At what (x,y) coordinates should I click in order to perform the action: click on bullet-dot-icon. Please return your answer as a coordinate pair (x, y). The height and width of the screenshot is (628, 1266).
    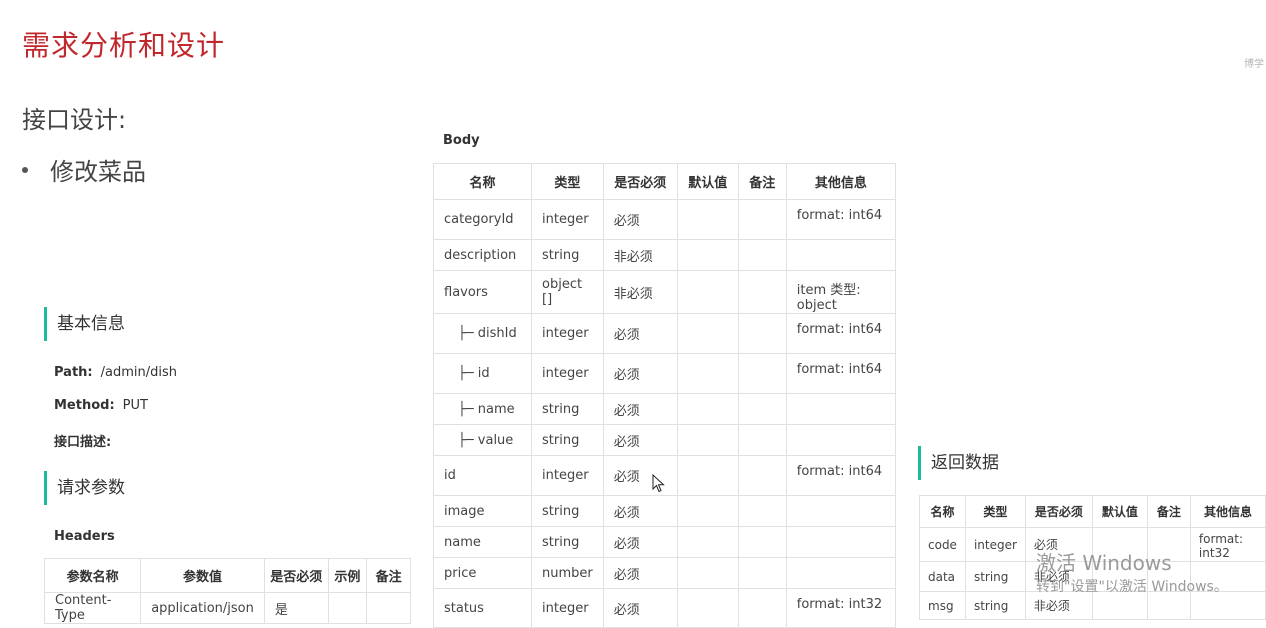
    Looking at the image, I should click on (25, 170).